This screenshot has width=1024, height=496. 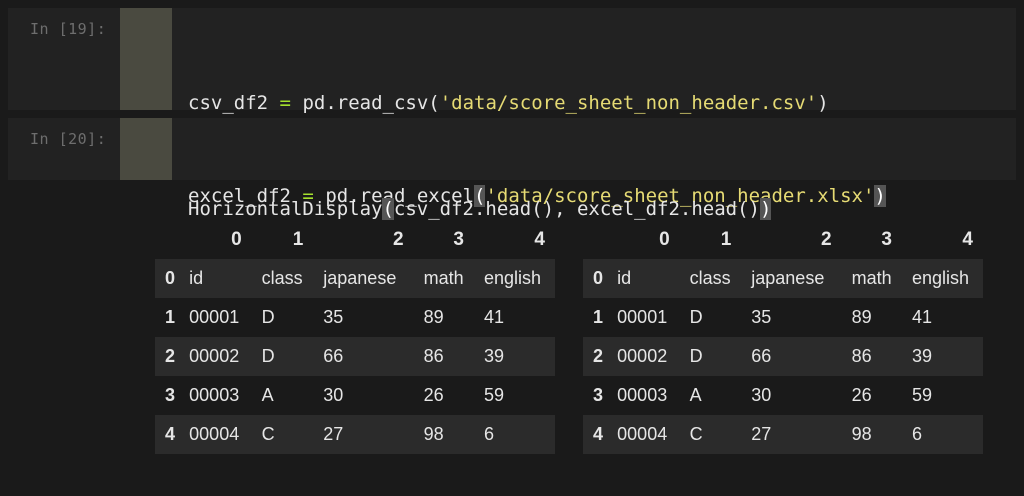 What do you see at coordinates (68, 139) in the screenshot?
I see `cell-prompt: In [20]:` at bounding box center [68, 139].